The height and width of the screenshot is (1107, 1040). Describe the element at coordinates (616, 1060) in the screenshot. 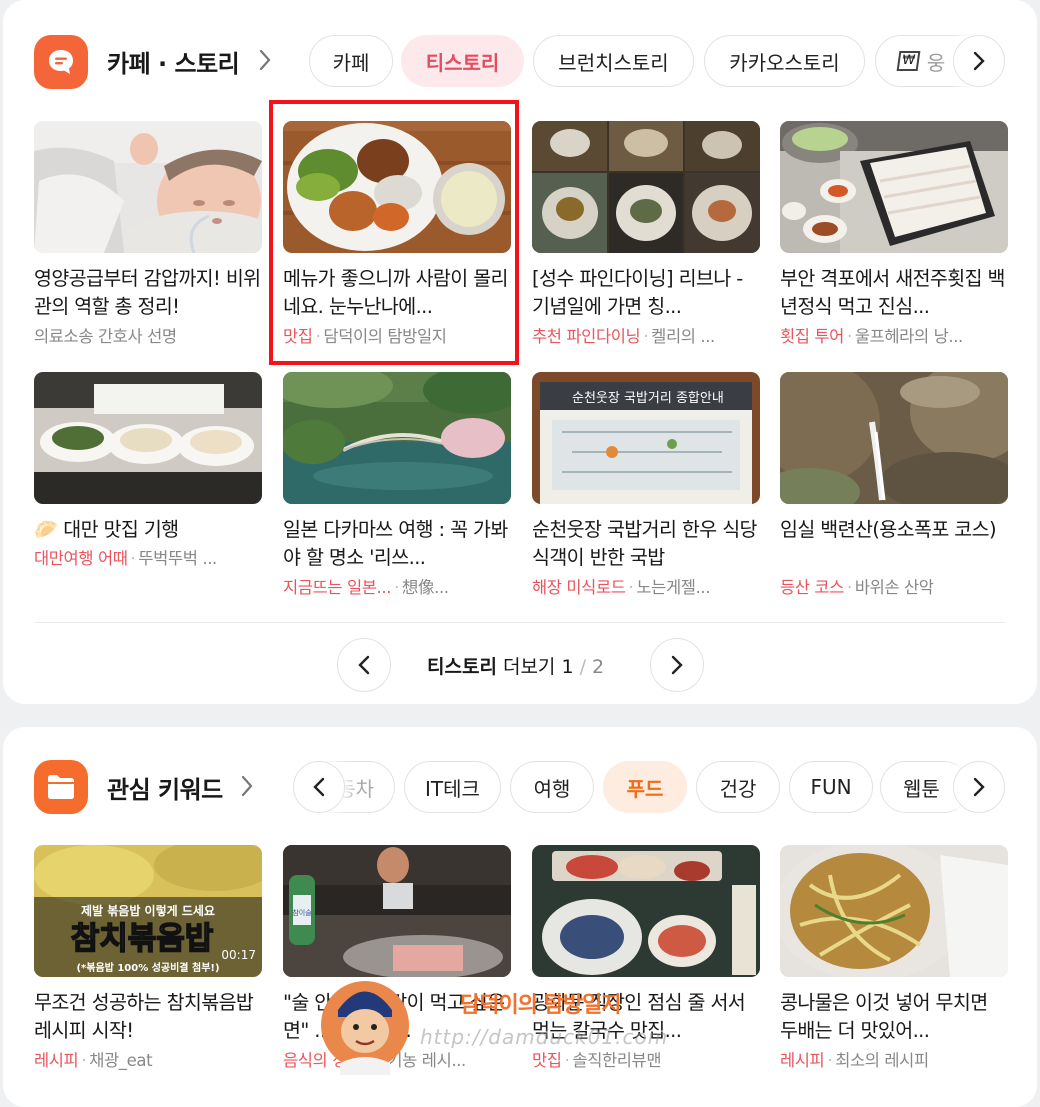

I see `post-source: 솔직한리뷰맨` at that location.